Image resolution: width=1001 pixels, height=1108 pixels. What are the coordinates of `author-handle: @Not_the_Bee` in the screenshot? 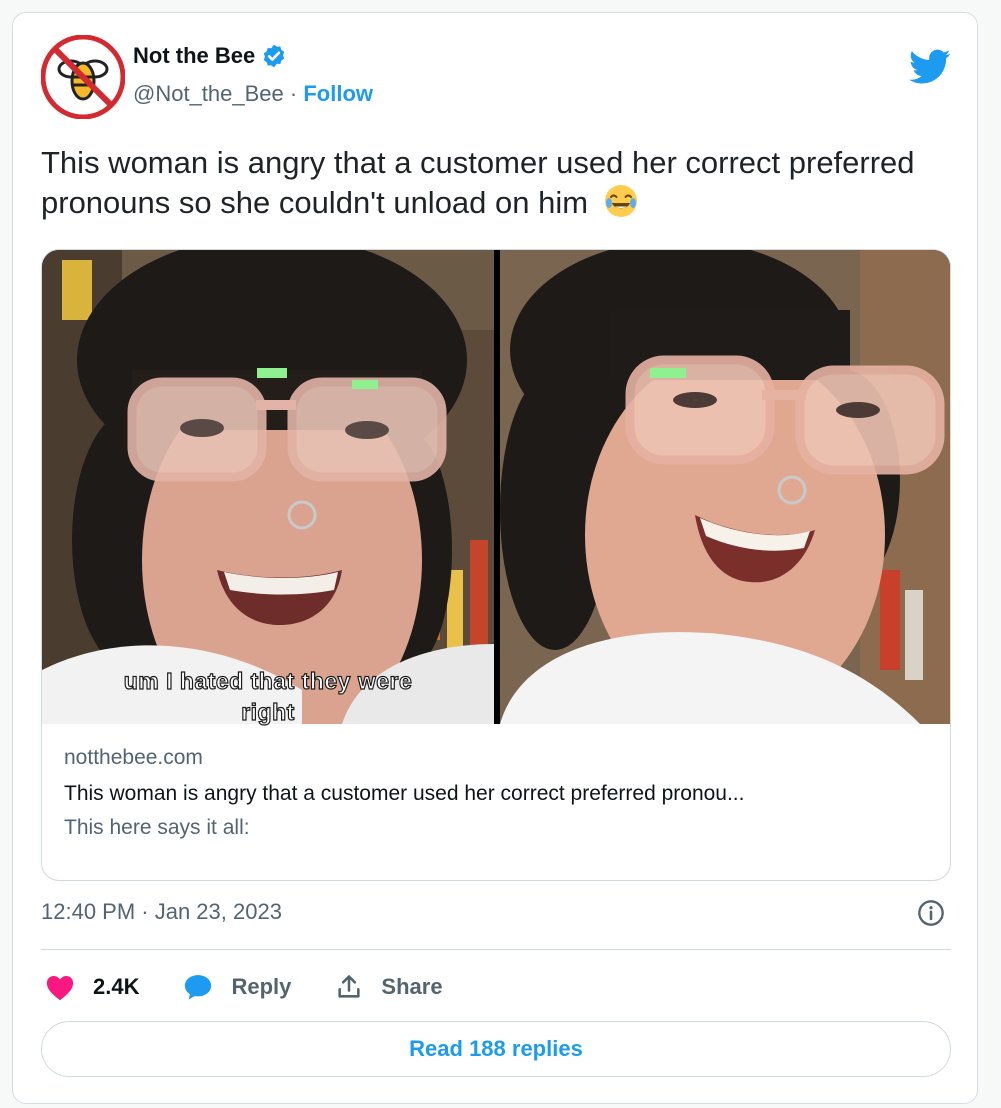 It's located at (208, 93).